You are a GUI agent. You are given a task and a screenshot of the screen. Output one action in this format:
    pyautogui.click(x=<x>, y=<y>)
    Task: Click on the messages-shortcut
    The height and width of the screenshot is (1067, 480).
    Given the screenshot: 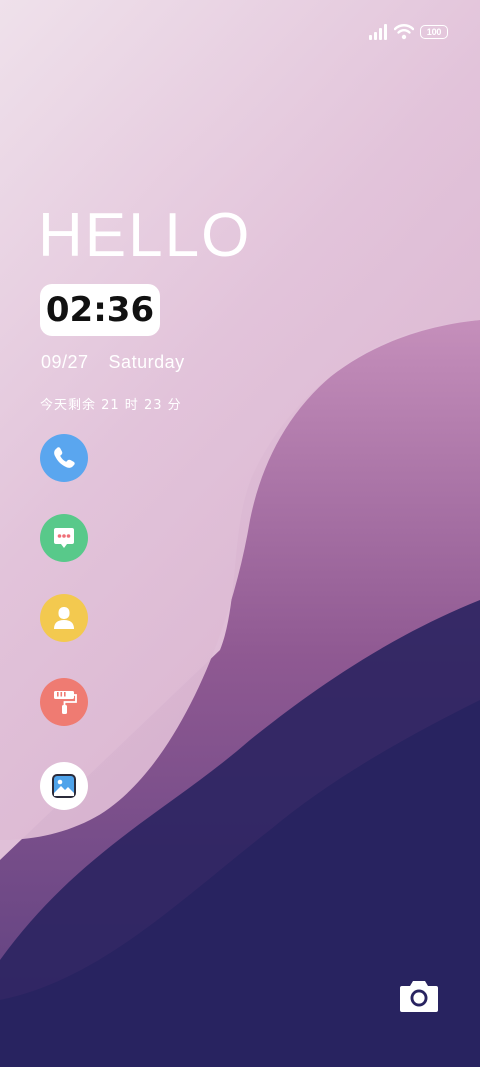 What is the action you would take?
    pyautogui.click(x=64, y=538)
    